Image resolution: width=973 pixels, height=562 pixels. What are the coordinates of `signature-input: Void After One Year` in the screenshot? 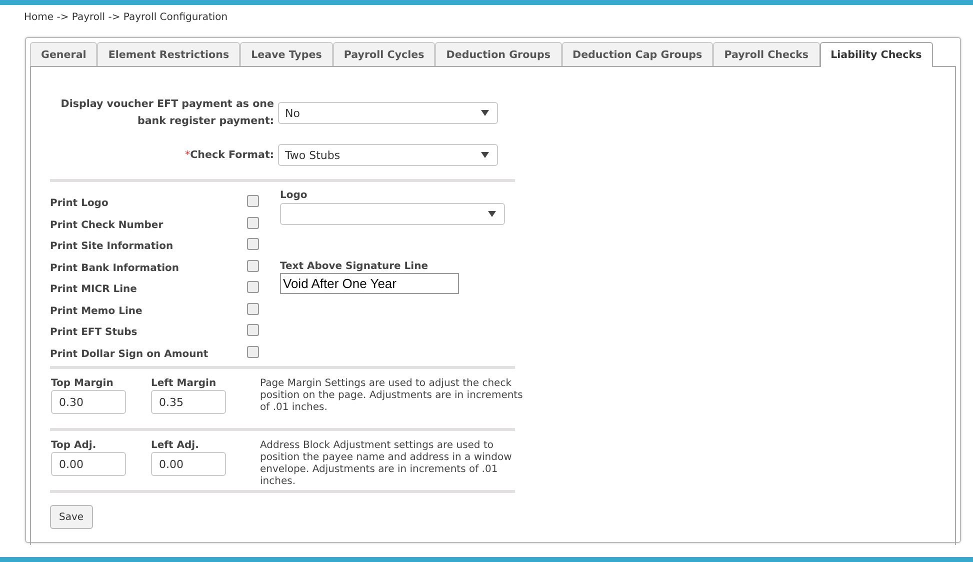 It's located at (369, 283).